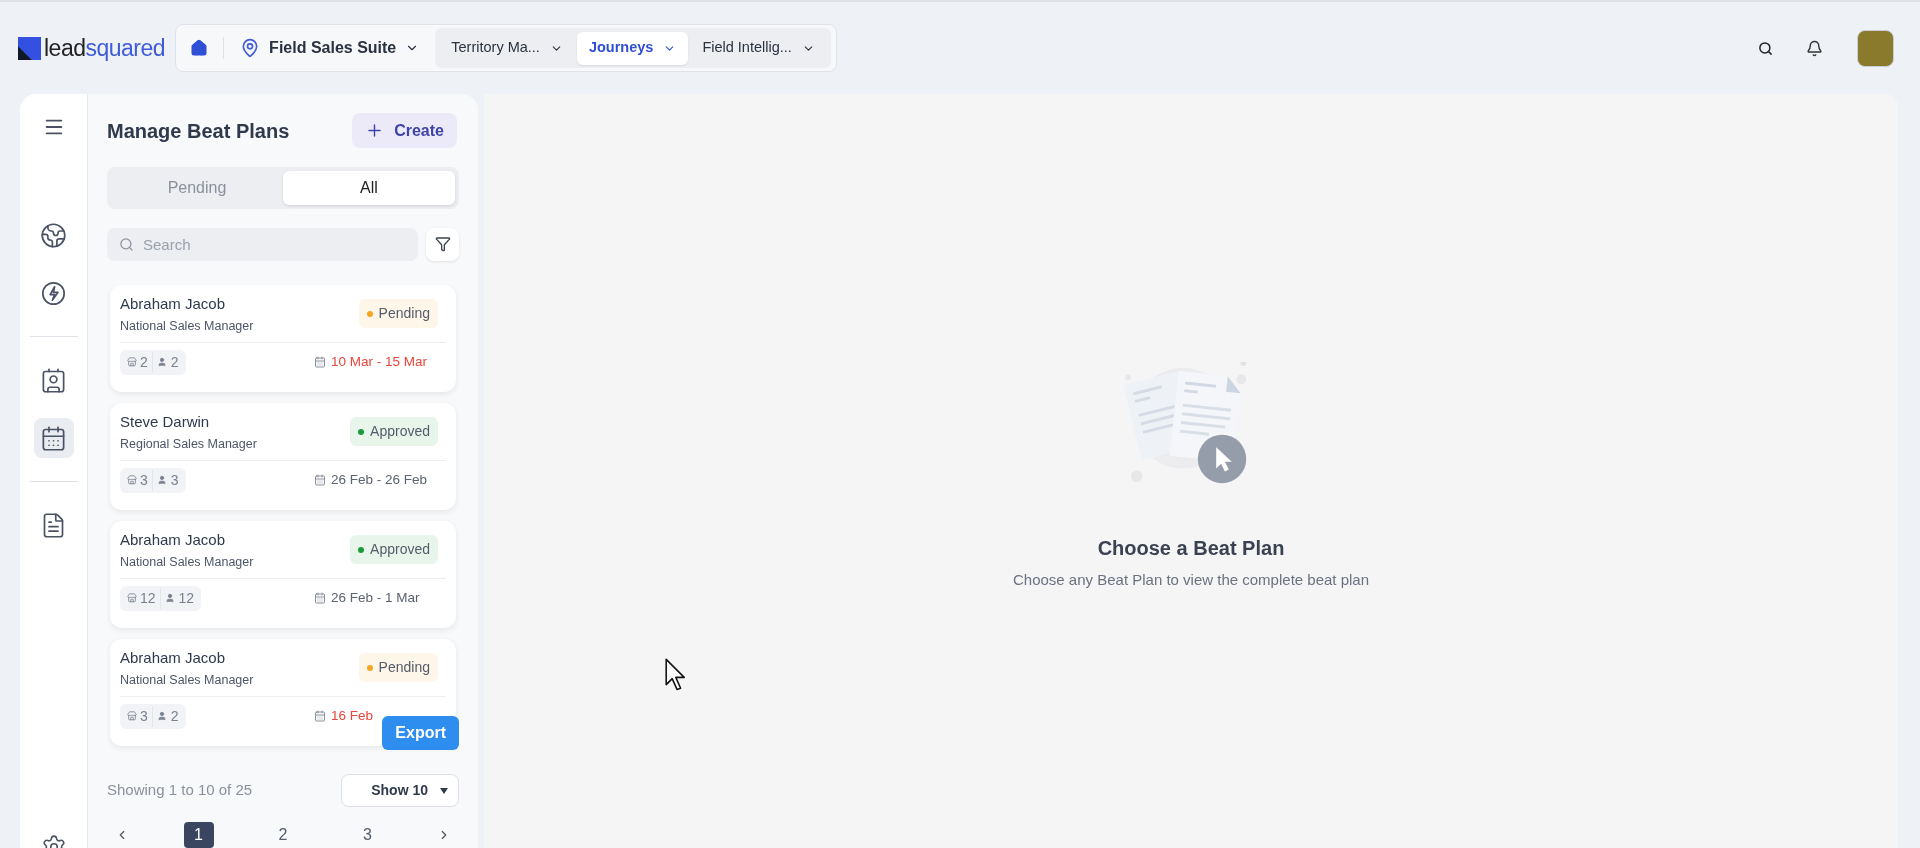 The image size is (1920, 848). What do you see at coordinates (199, 48) in the screenshot?
I see `home-icon` at bounding box center [199, 48].